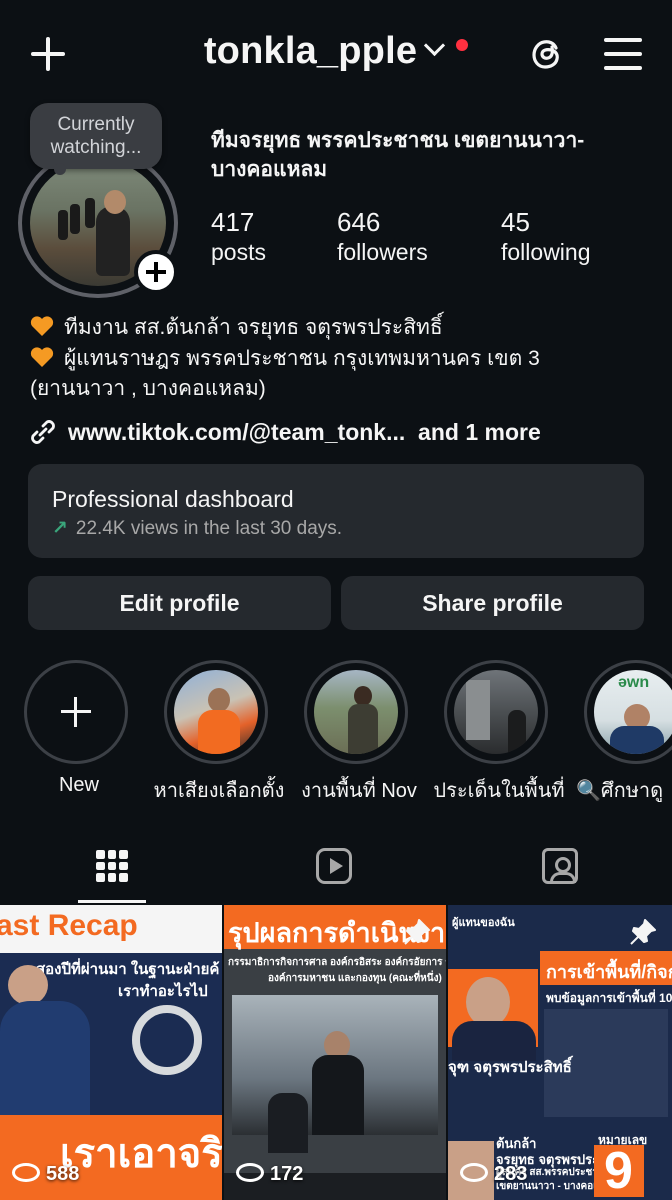 This screenshot has height=1200, width=672. I want to click on edit-profile-button: Edit profile, so click(179, 603).